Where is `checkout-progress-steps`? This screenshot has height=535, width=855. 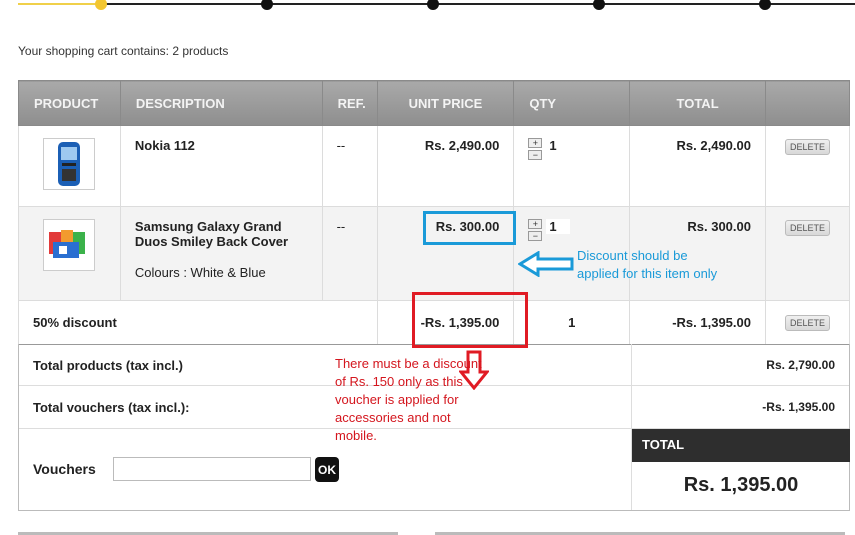 checkout-progress-steps is located at coordinates (436, 5).